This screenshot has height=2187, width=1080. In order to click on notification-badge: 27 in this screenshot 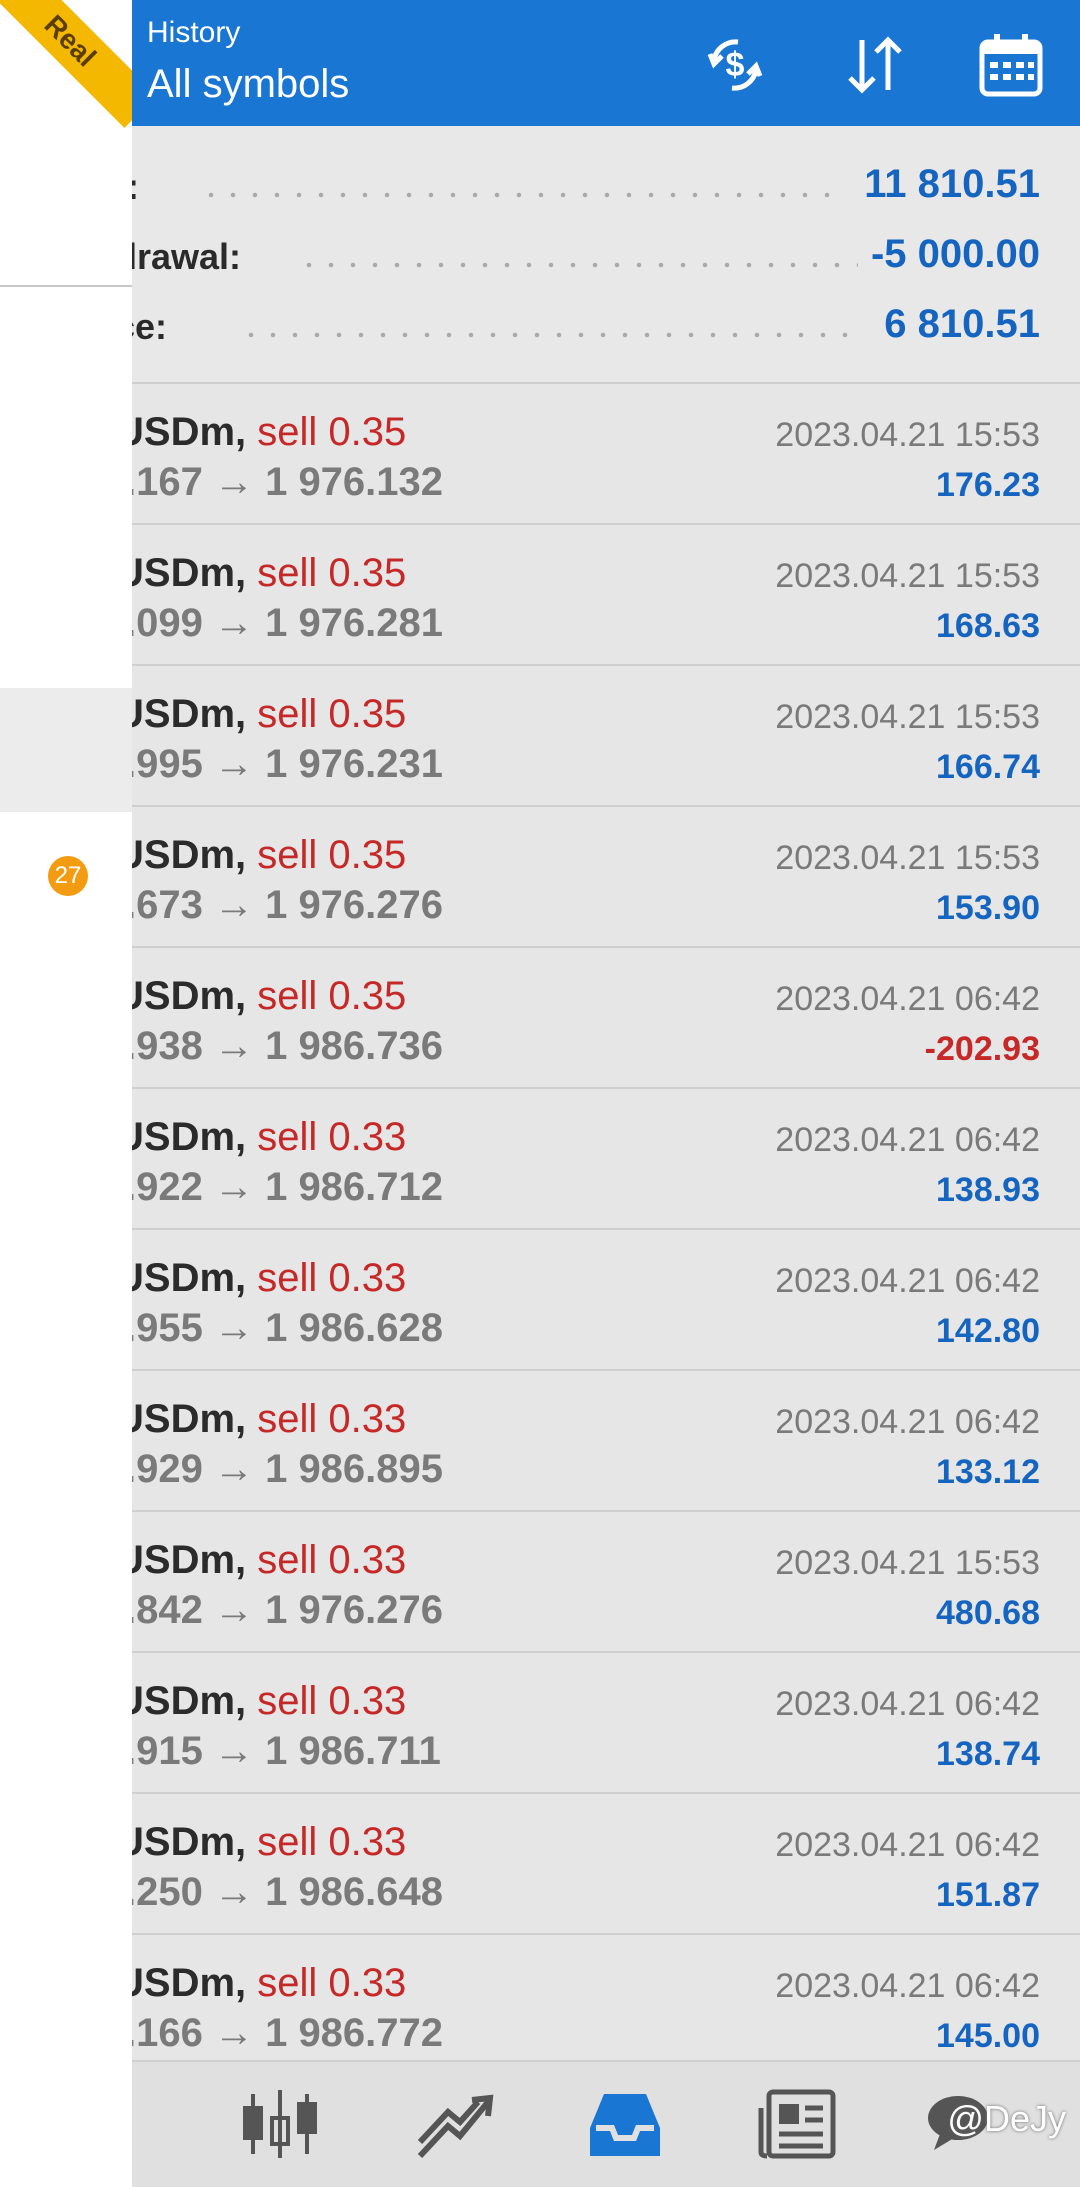, I will do `click(68, 876)`.